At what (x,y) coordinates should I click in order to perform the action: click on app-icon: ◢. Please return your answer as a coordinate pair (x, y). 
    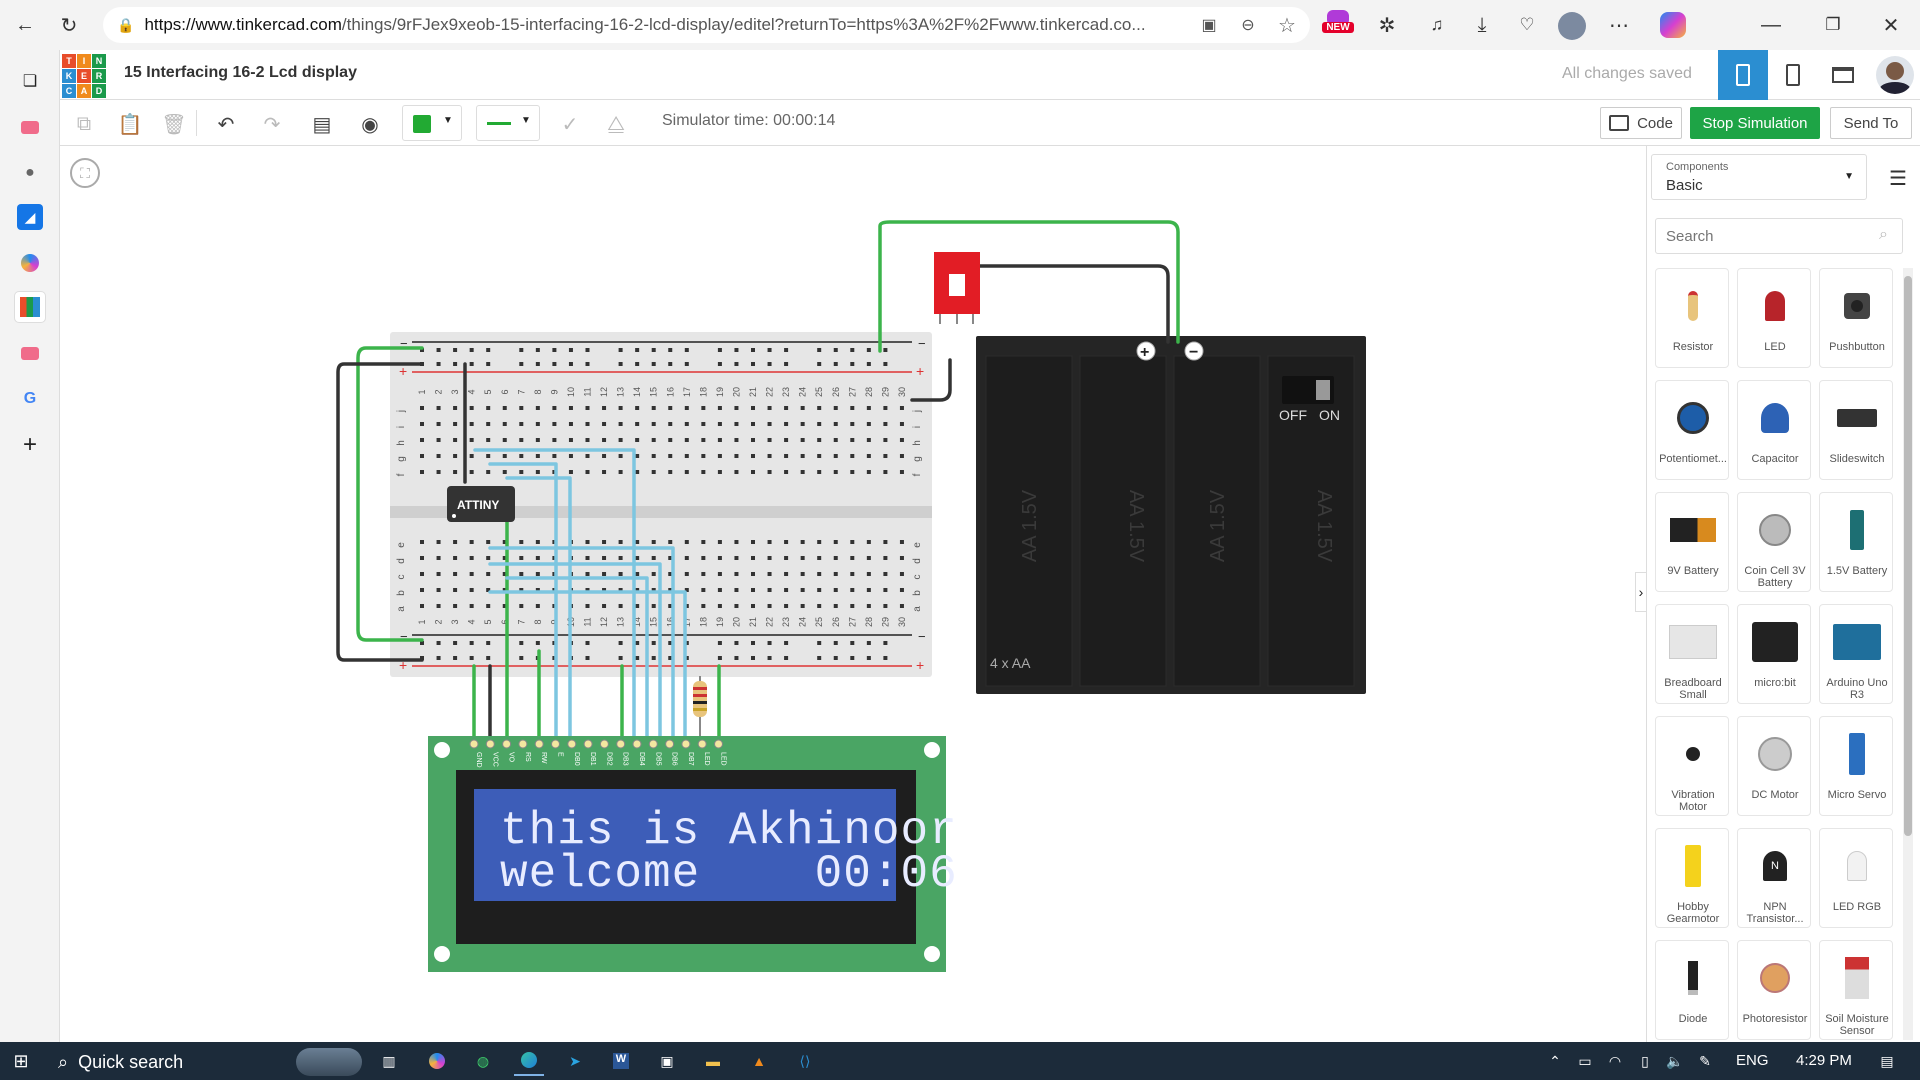
    Looking at the image, I should click on (30, 217).